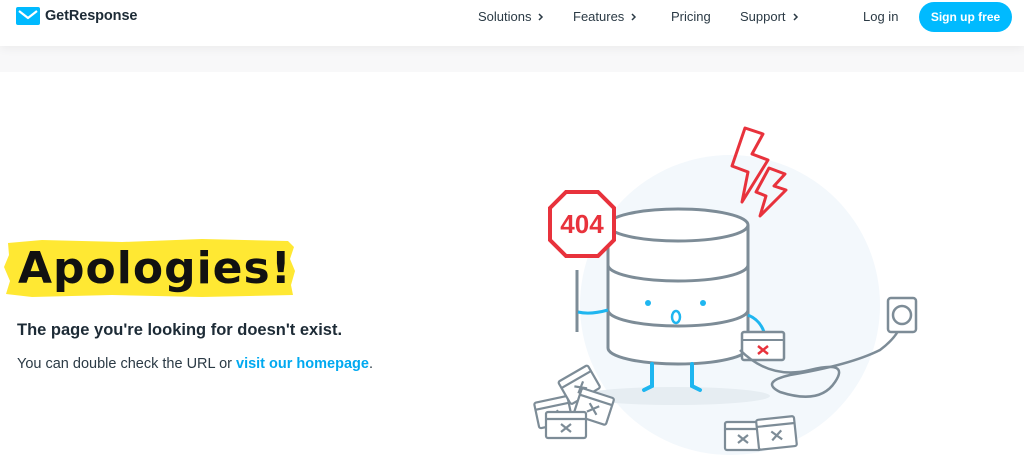 Image resolution: width=1024 pixels, height=473 pixels. What do you see at coordinates (302, 364) in the screenshot?
I see `homepage-link: visit our homepage` at bounding box center [302, 364].